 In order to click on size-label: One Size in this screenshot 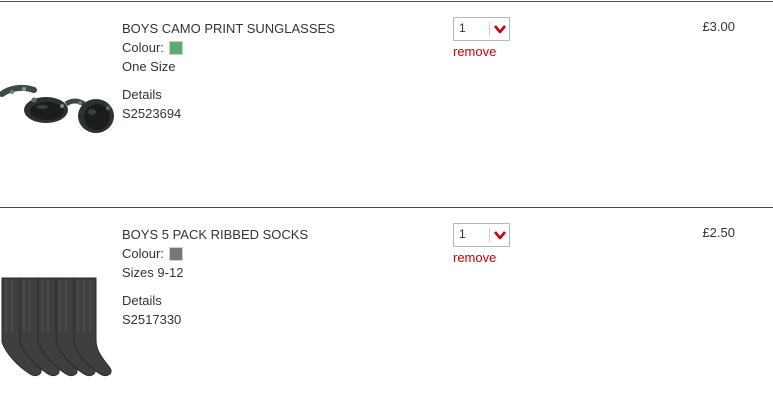, I will do `click(149, 66)`.